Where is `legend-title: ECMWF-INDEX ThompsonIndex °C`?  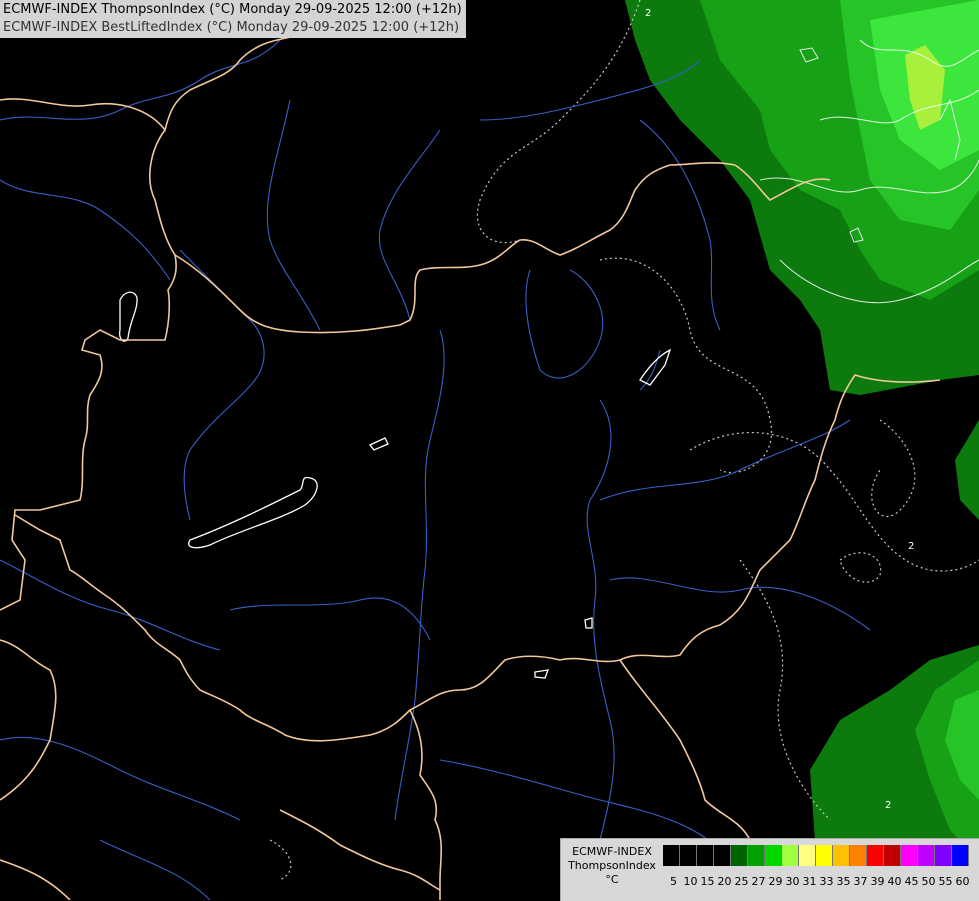 legend-title: ECMWF-INDEX ThompsonIndex °C is located at coordinates (612, 866).